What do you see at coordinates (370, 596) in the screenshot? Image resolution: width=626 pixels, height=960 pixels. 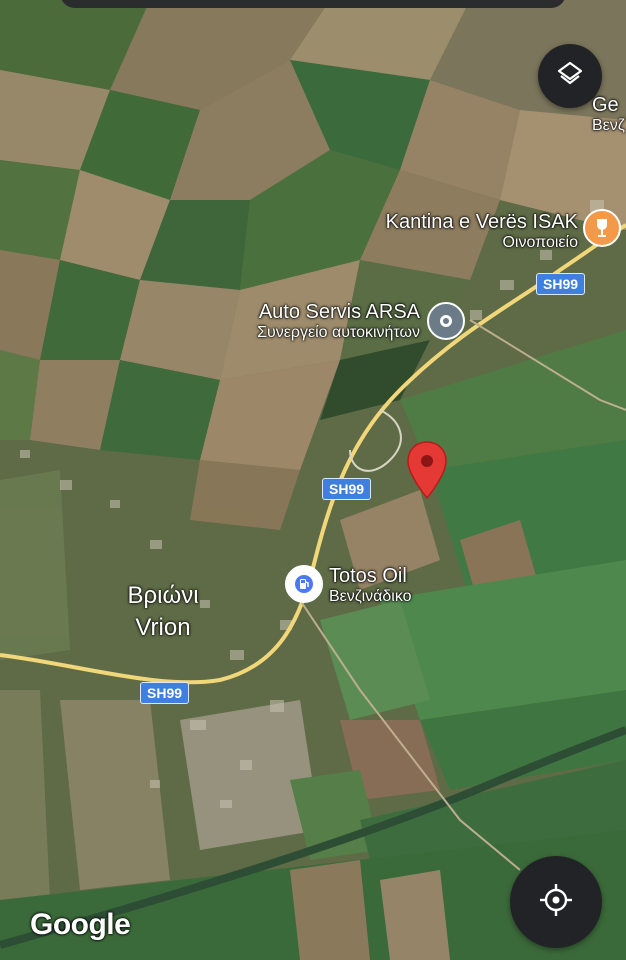 I see `poi-subtitle-totos-oil: Βενζινάδικο` at bounding box center [370, 596].